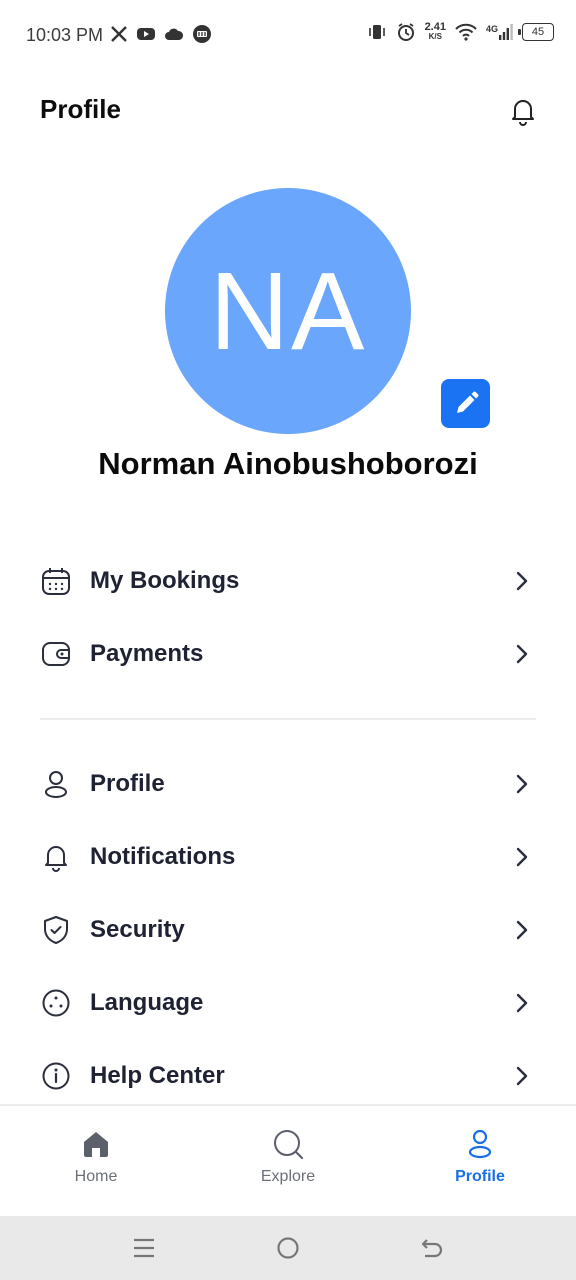 Image resolution: width=576 pixels, height=1280 pixels. I want to click on nav-label: Explore, so click(288, 1176).